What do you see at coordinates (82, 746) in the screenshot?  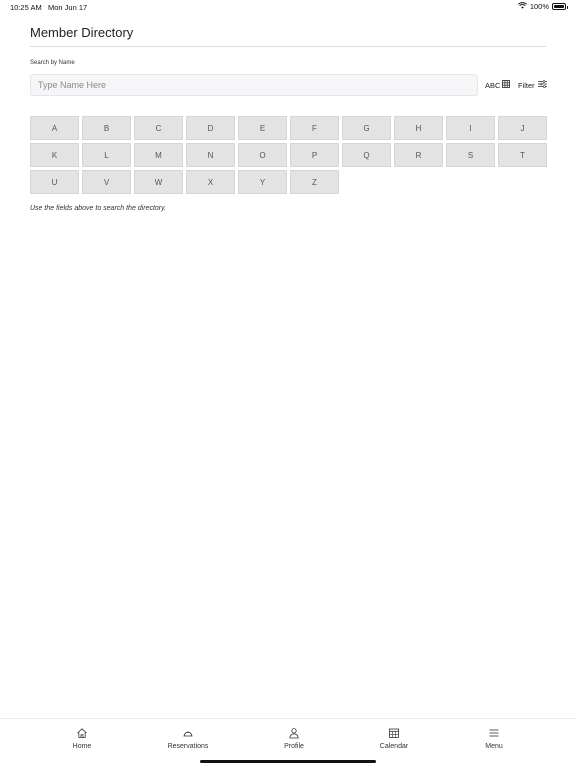 I see `tab-label: Home` at bounding box center [82, 746].